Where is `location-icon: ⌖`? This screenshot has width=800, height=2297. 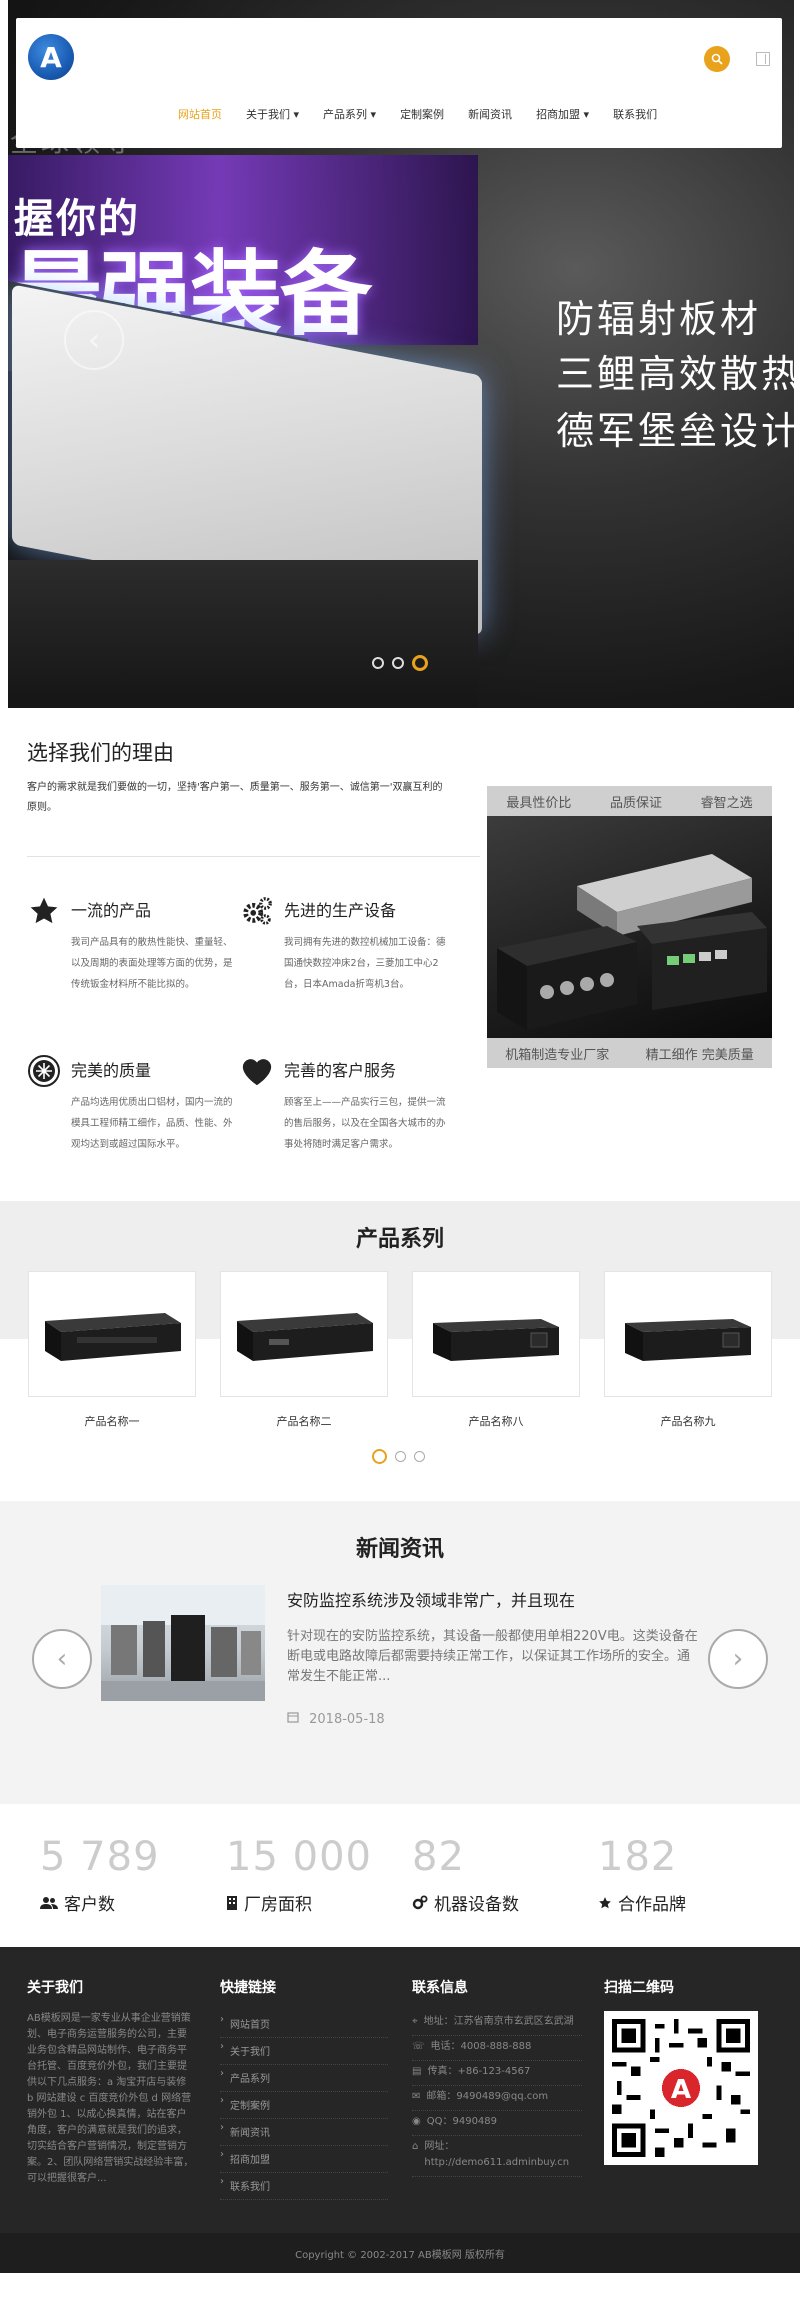 location-icon: ⌖ is located at coordinates (415, 2021).